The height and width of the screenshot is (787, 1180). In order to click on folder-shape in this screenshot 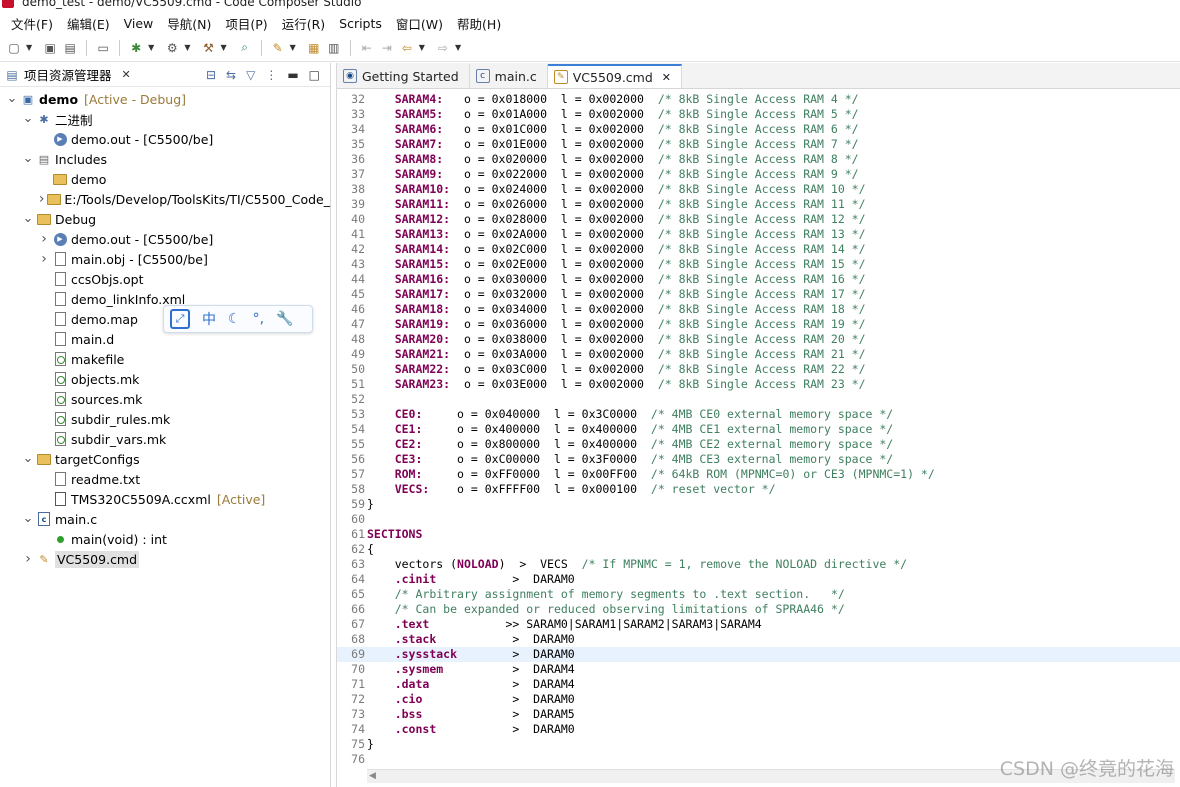, I will do `click(54, 199)`.